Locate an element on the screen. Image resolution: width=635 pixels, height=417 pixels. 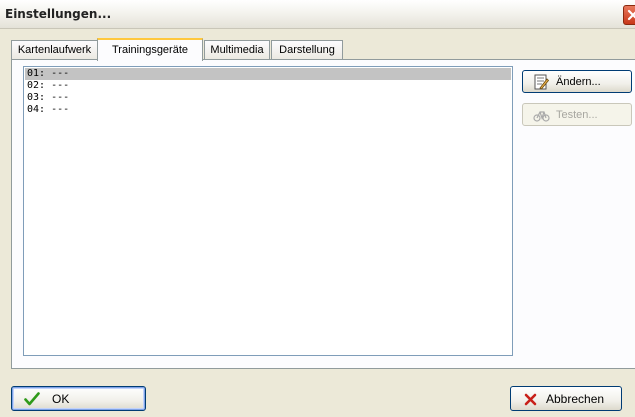
cancel-button-label: Abbrechen is located at coordinates (575, 399).